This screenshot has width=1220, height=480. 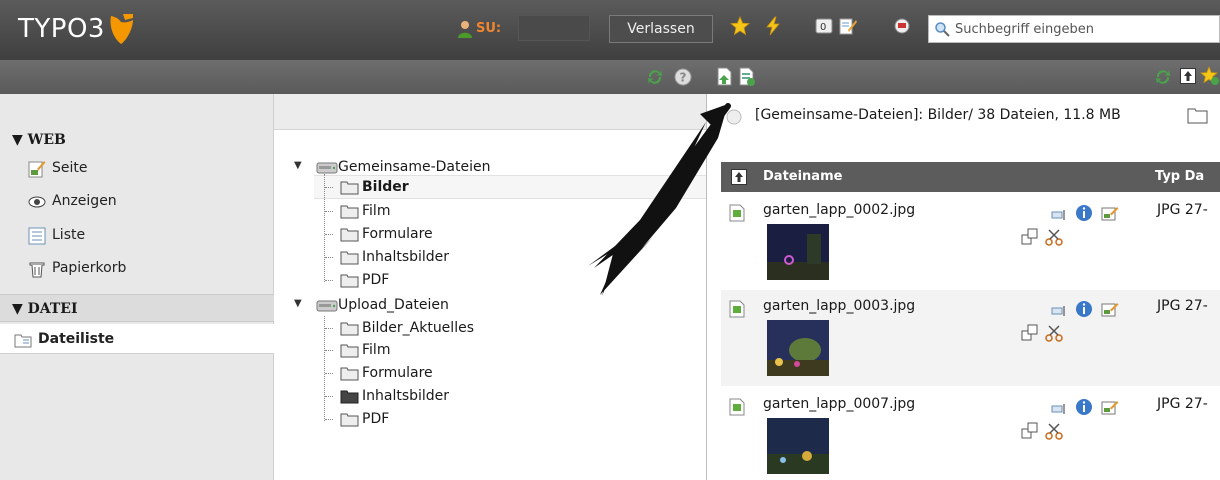 I want to click on module-section-web: ▼ WEB, so click(x=137, y=140).